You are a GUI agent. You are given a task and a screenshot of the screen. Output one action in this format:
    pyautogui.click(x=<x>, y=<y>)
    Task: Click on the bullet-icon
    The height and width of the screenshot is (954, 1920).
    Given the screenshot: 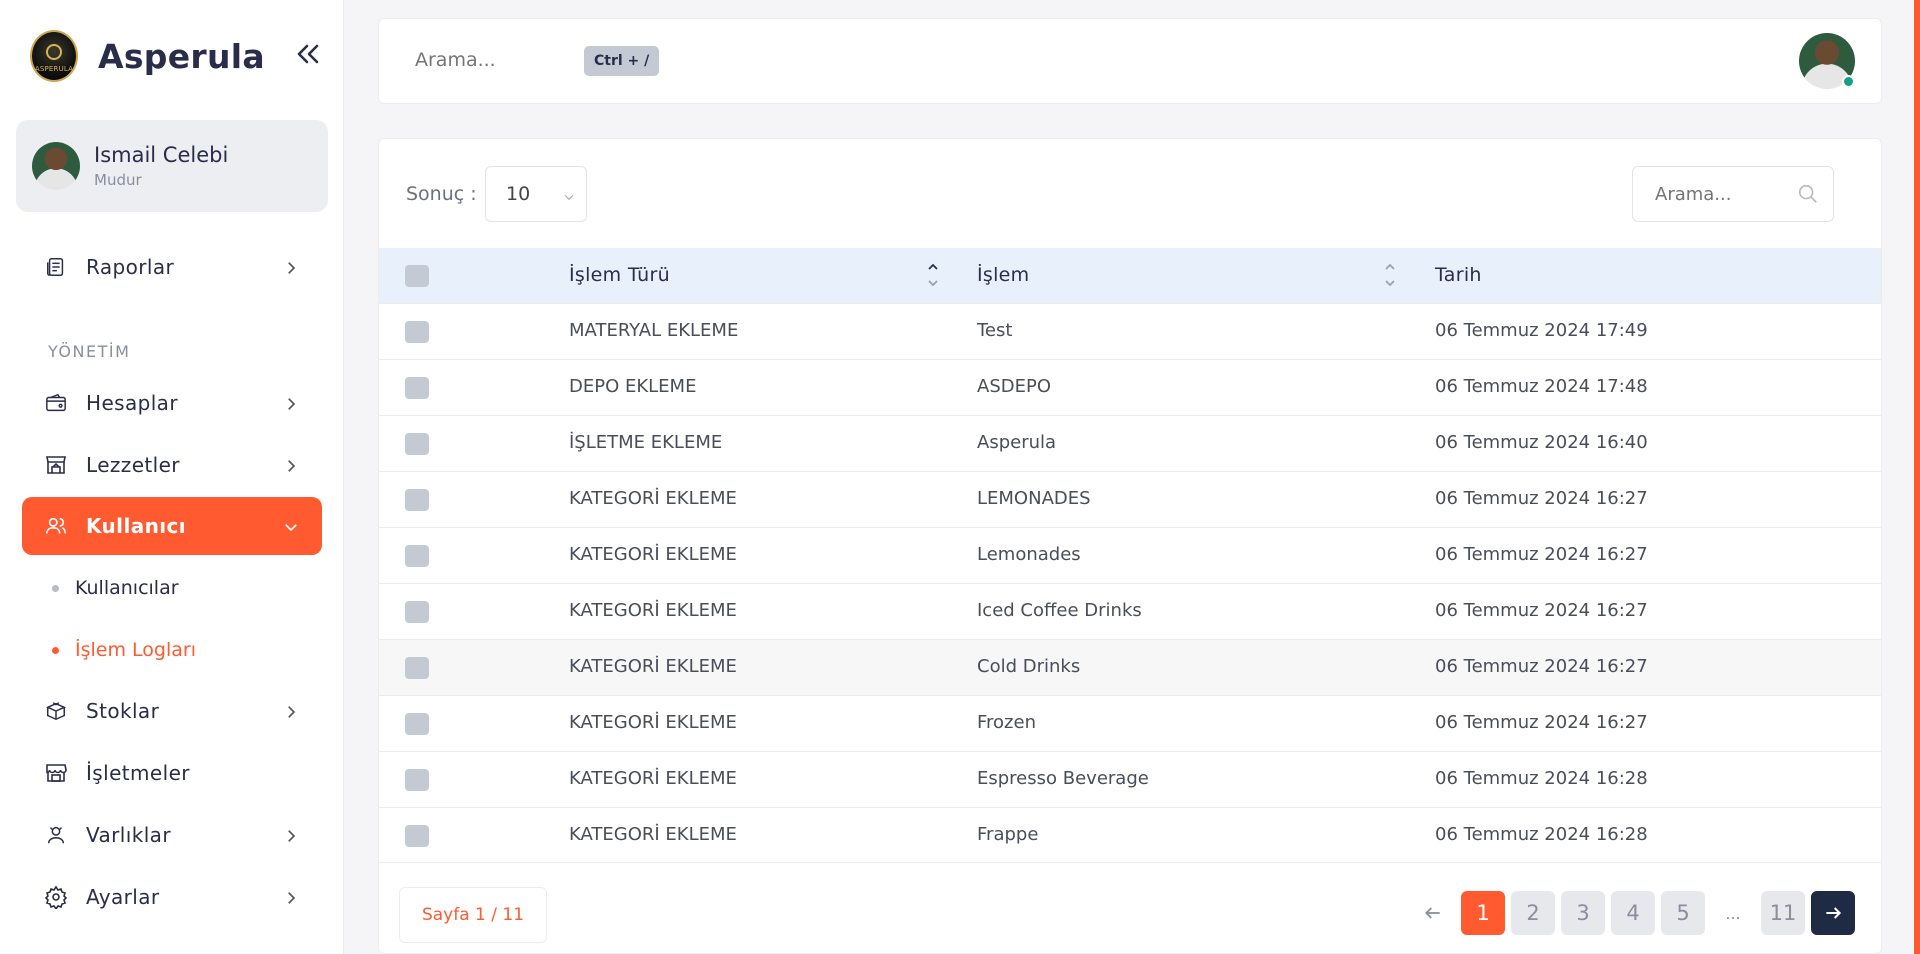 What is the action you would take?
    pyautogui.click(x=55, y=588)
    